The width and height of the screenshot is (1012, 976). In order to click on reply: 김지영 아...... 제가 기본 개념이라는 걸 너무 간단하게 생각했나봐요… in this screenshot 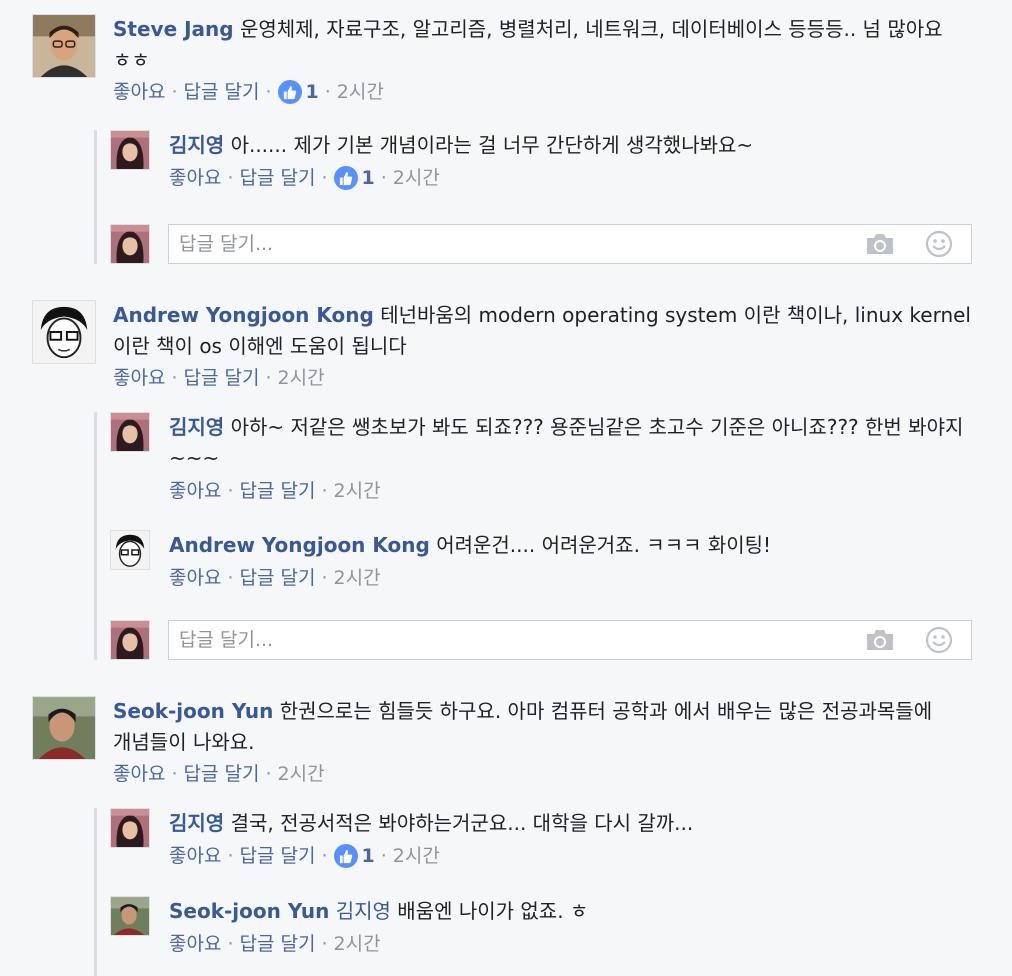, I will do `click(546, 165)`.